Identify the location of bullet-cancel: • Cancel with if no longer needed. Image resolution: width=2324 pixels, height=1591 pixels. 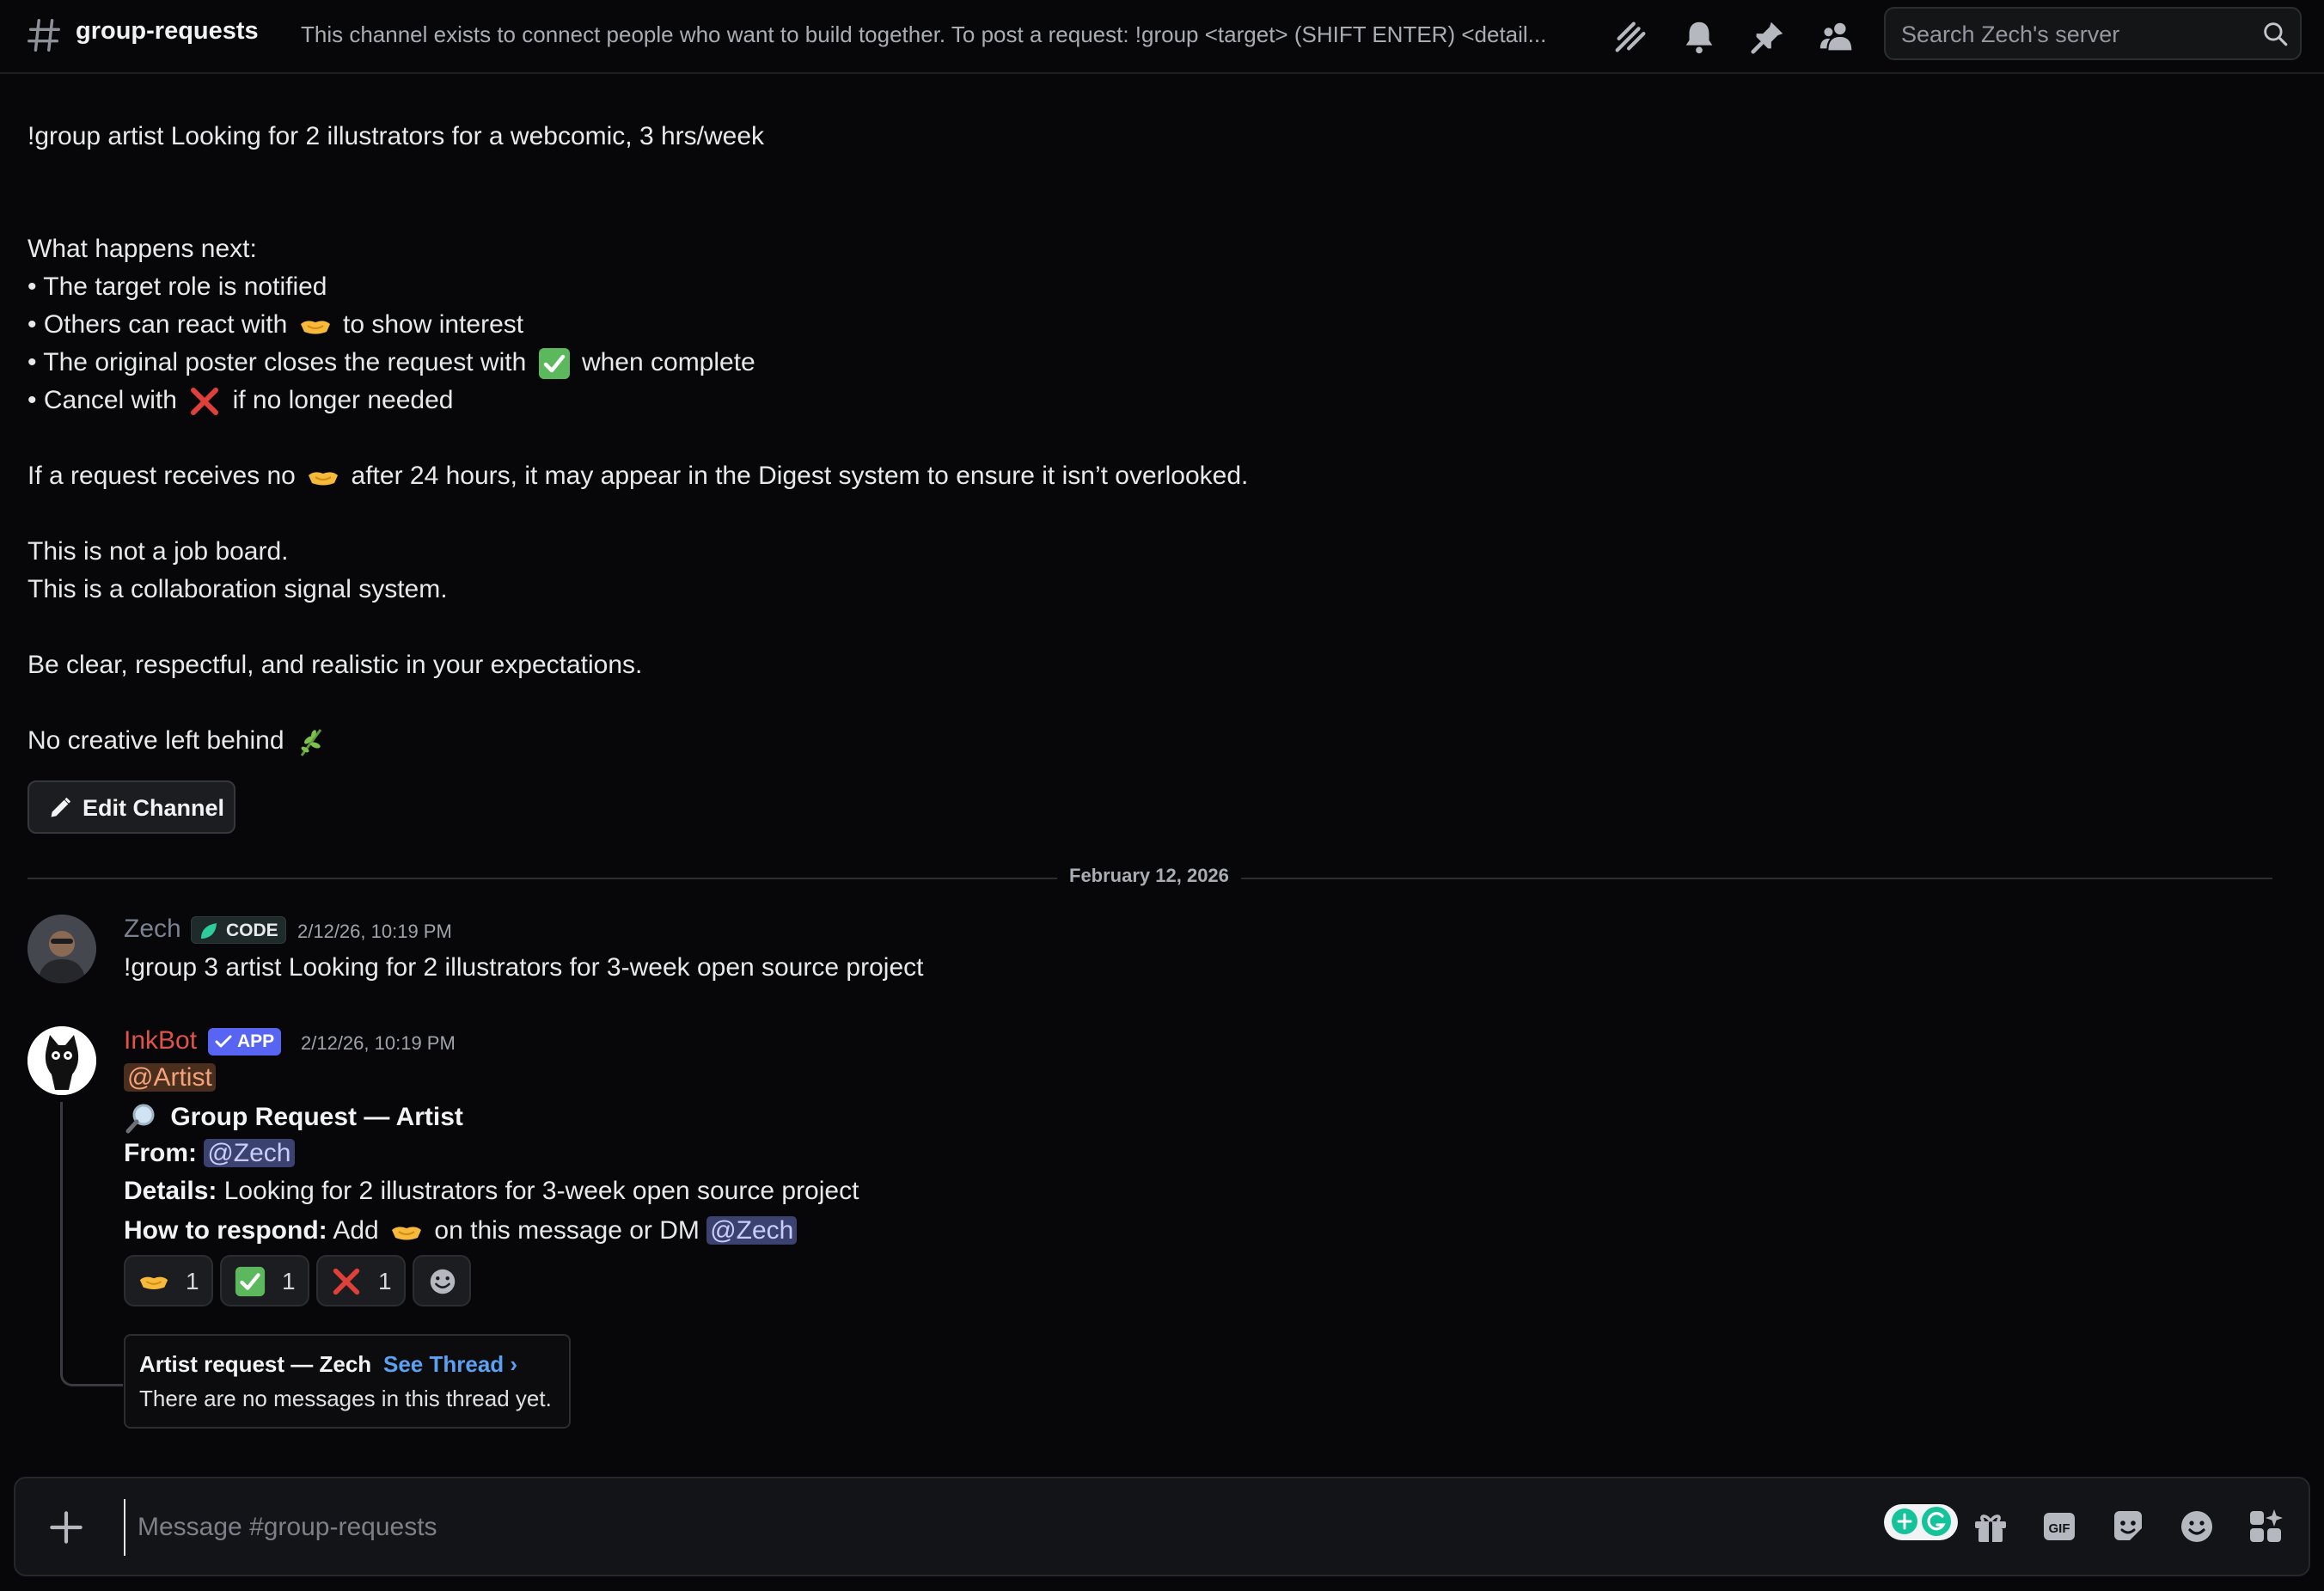
(241, 401).